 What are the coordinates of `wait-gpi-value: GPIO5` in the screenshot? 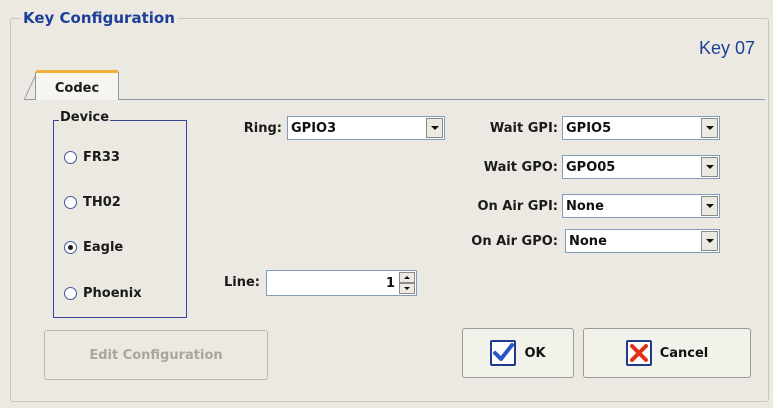 It's located at (589, 128).